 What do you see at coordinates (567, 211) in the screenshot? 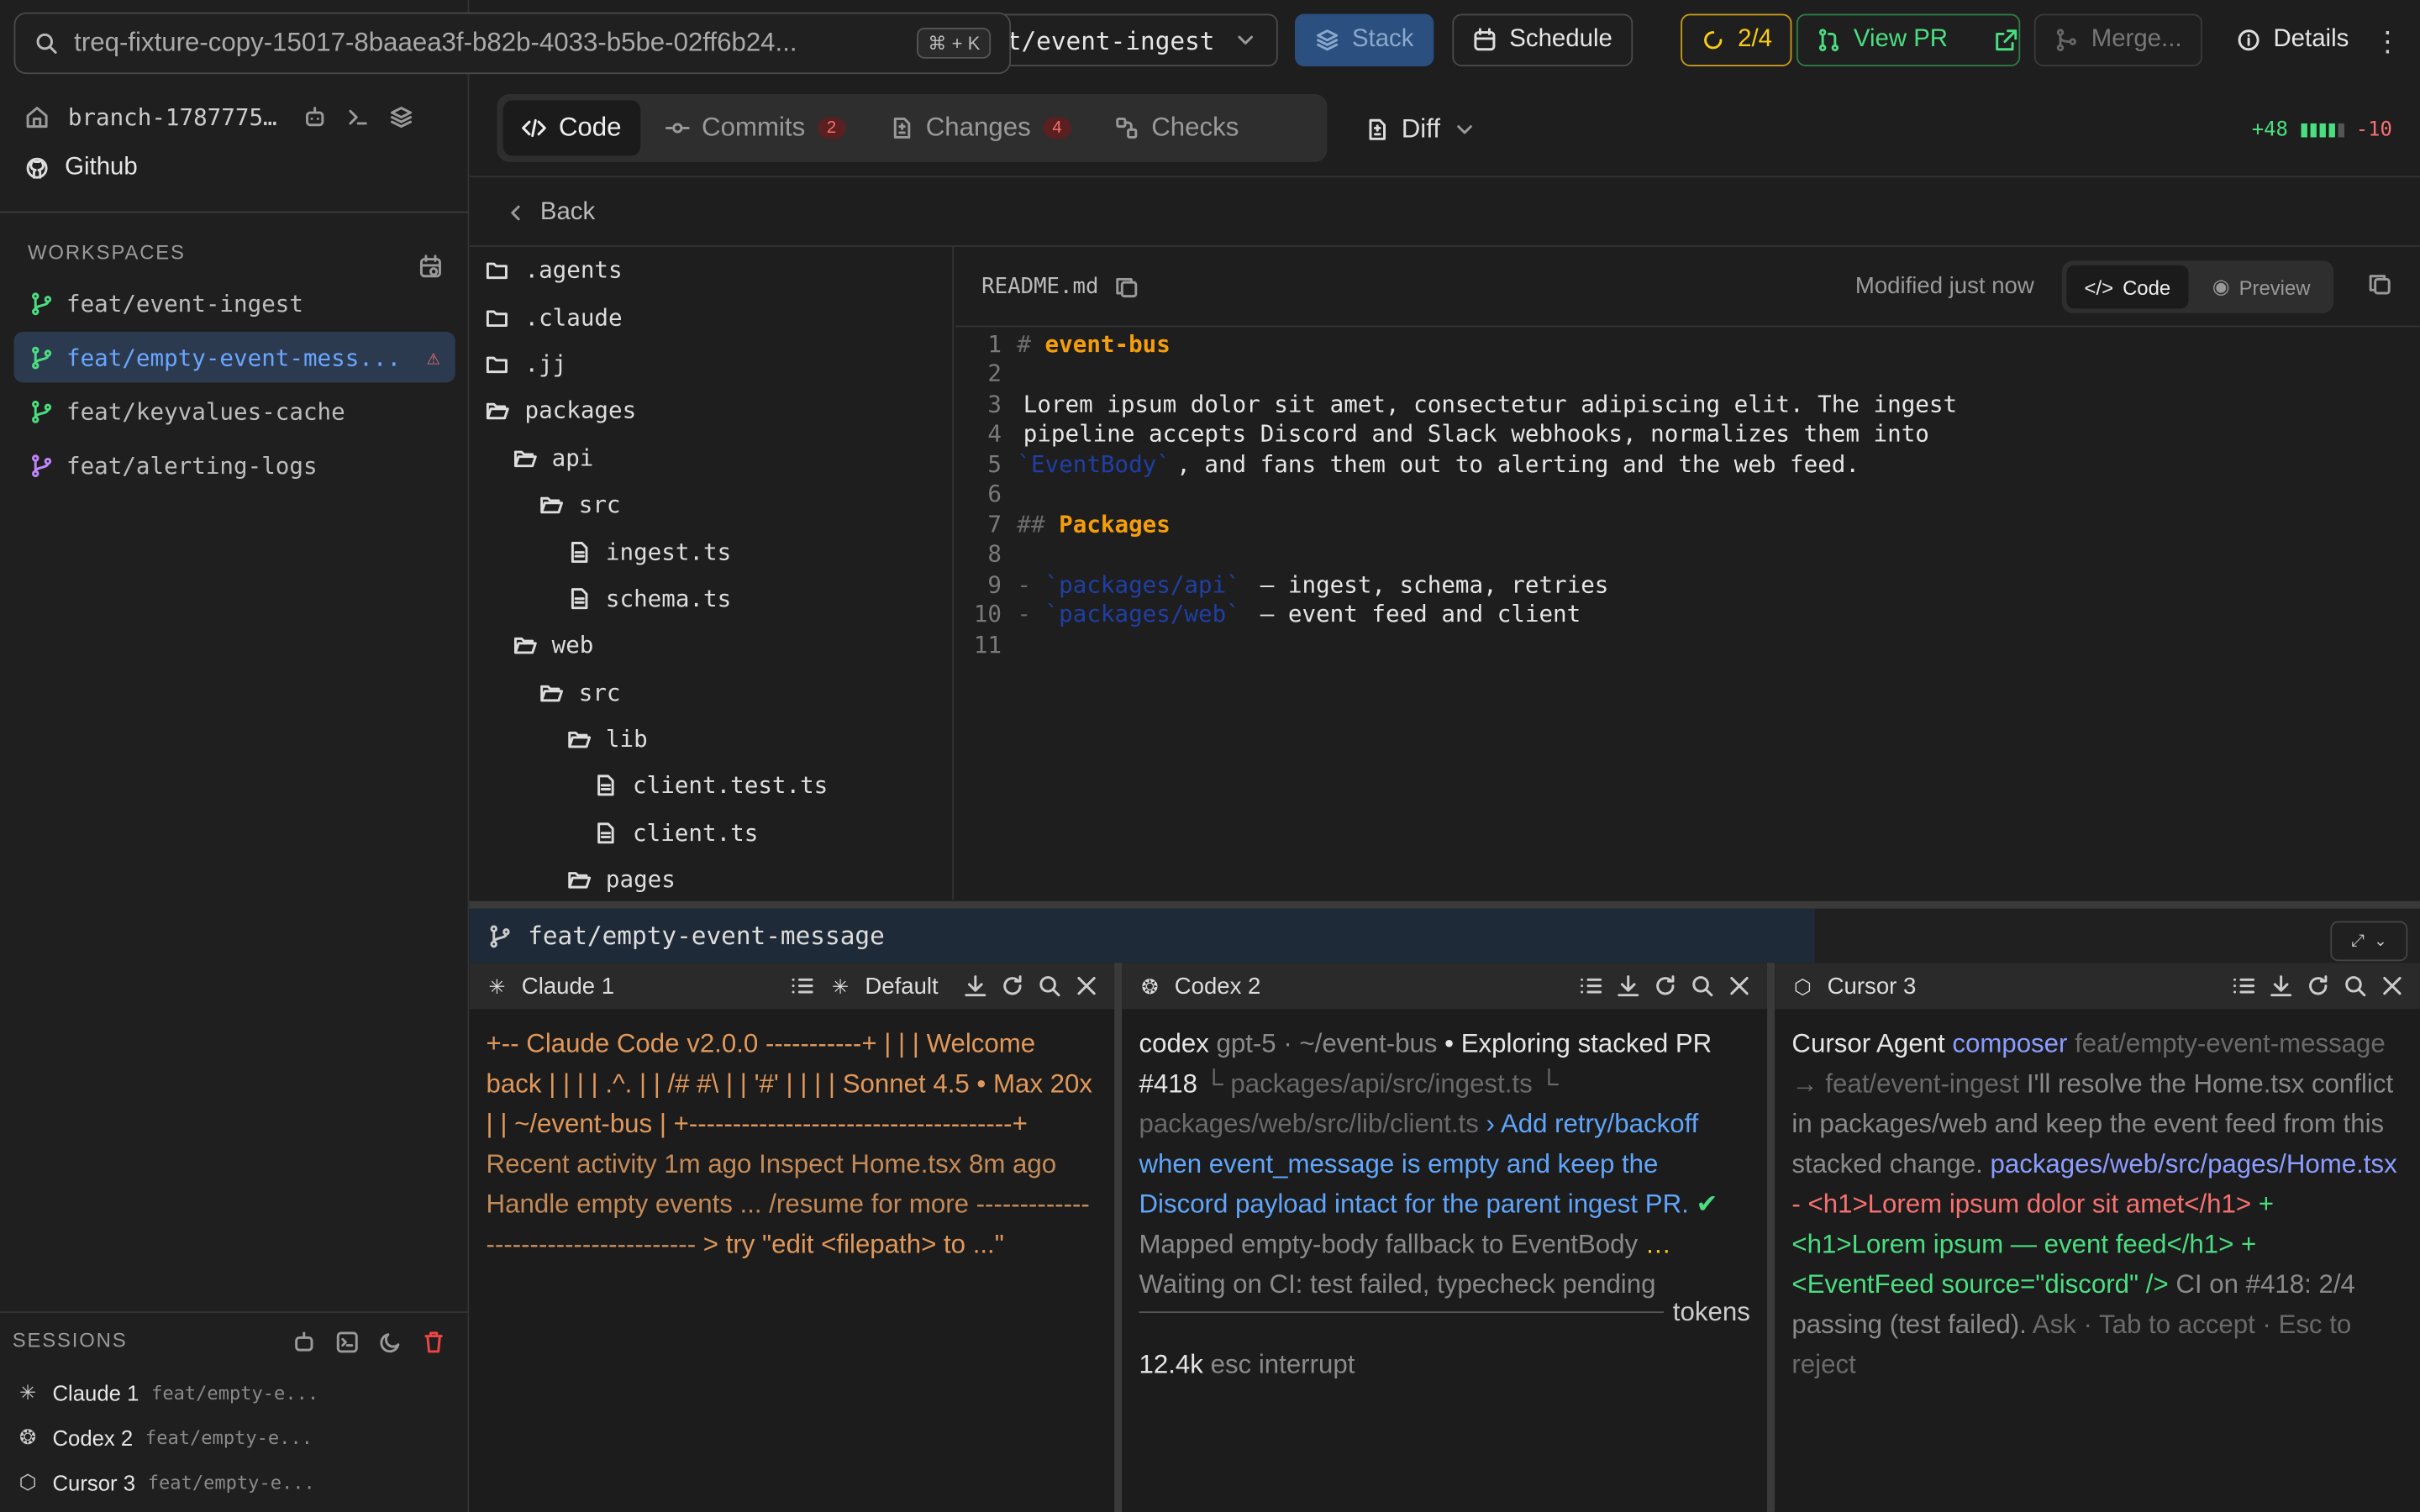
I see `back-label: Back` at bounding box center [567, 211].